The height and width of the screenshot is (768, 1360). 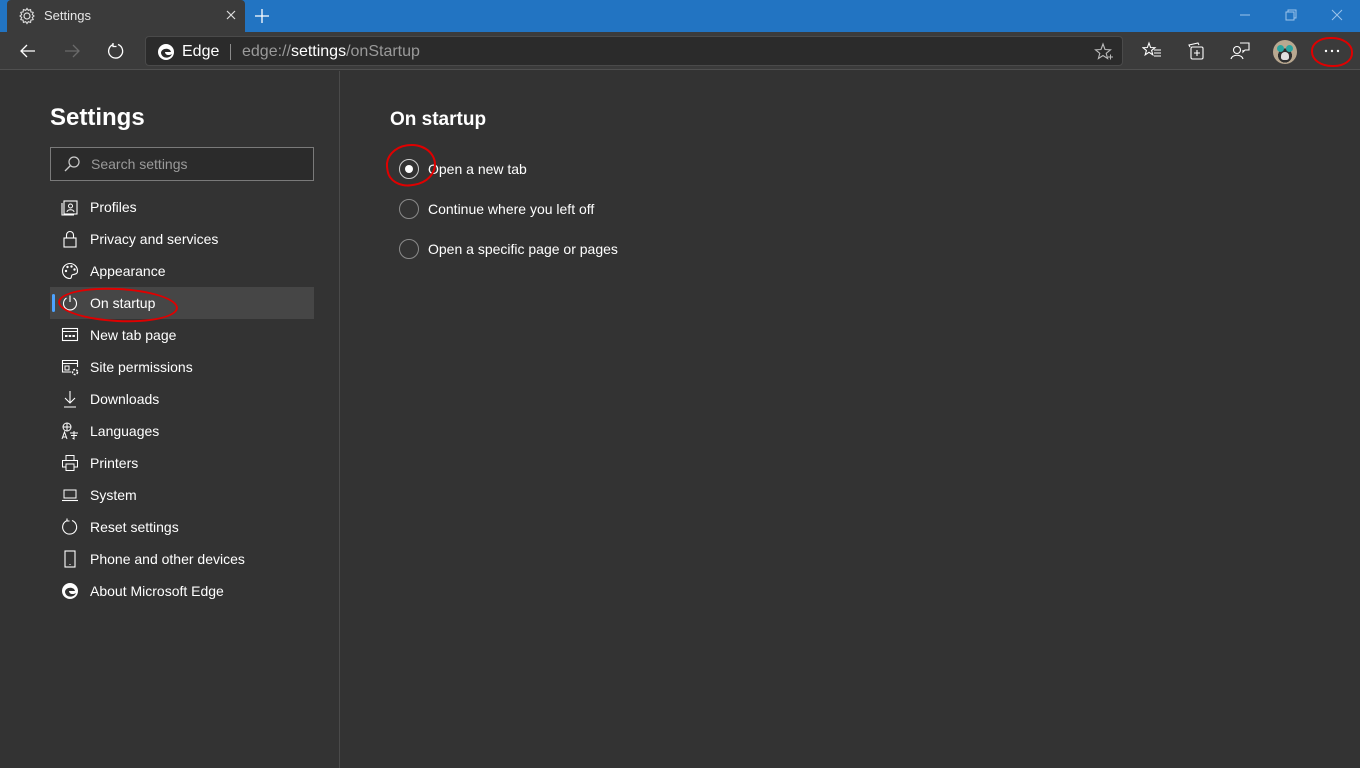 What do you see at coordinates (70, 527) in the screenshot?
I see `reset-icon` at bounding box center [70, 527].